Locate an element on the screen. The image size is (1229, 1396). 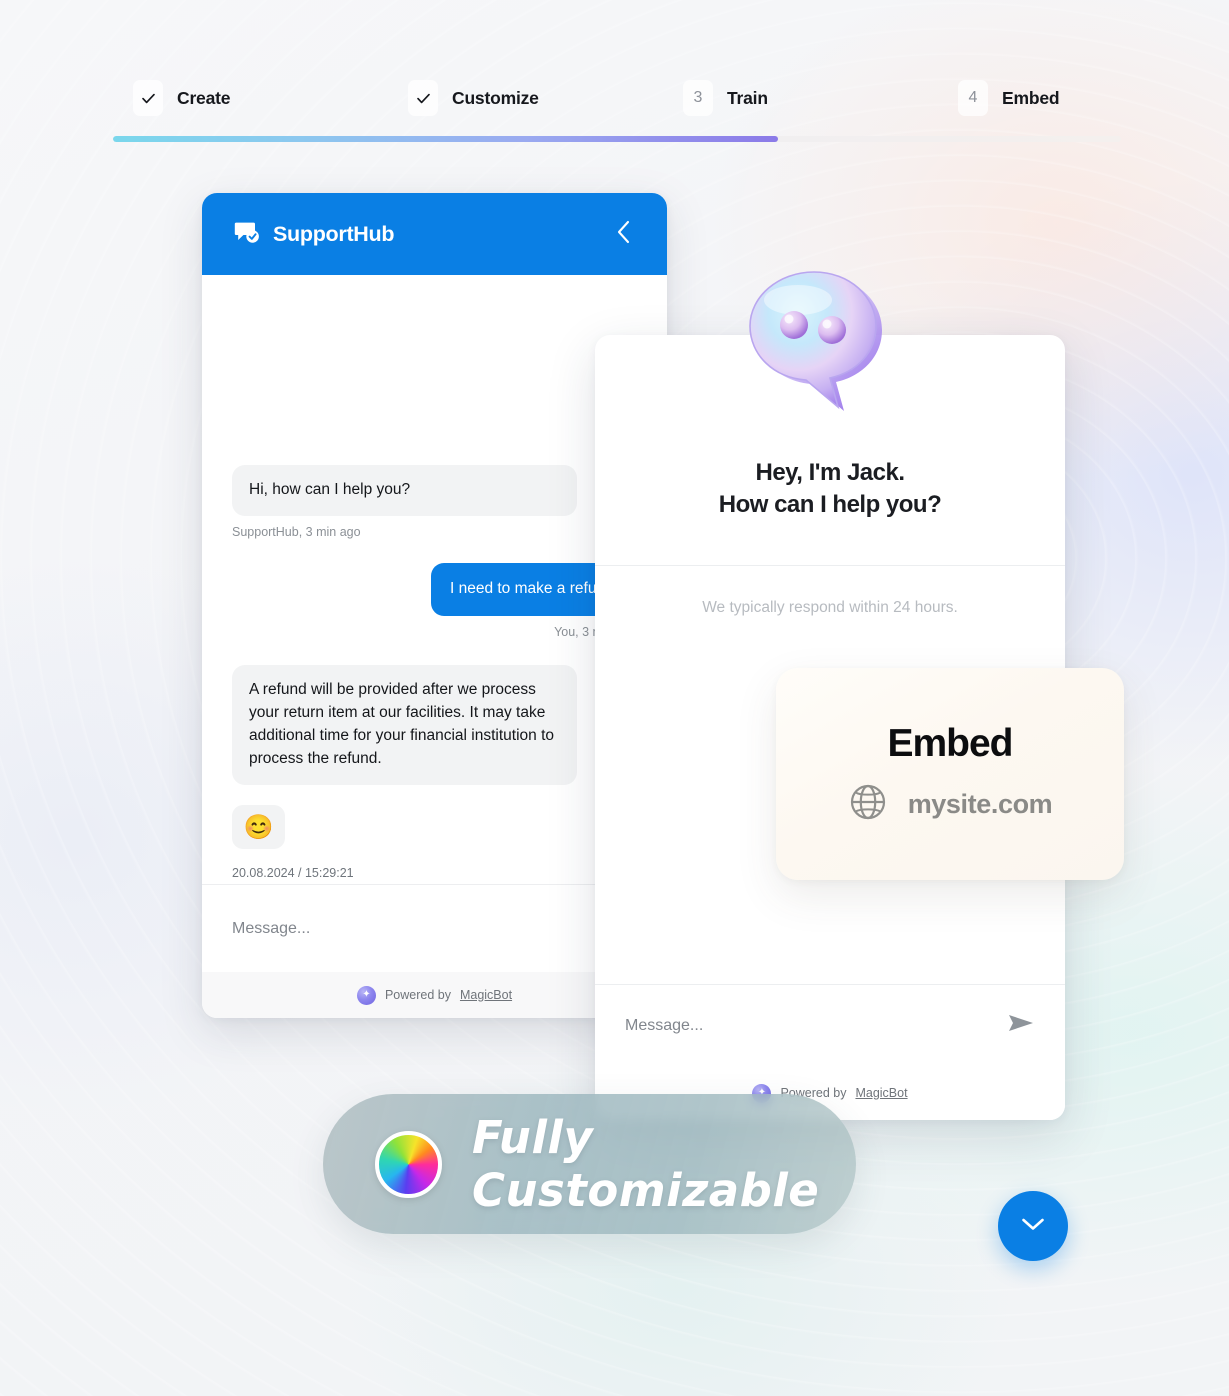
step-train-number: 3 is located at coordinates (698, 98).